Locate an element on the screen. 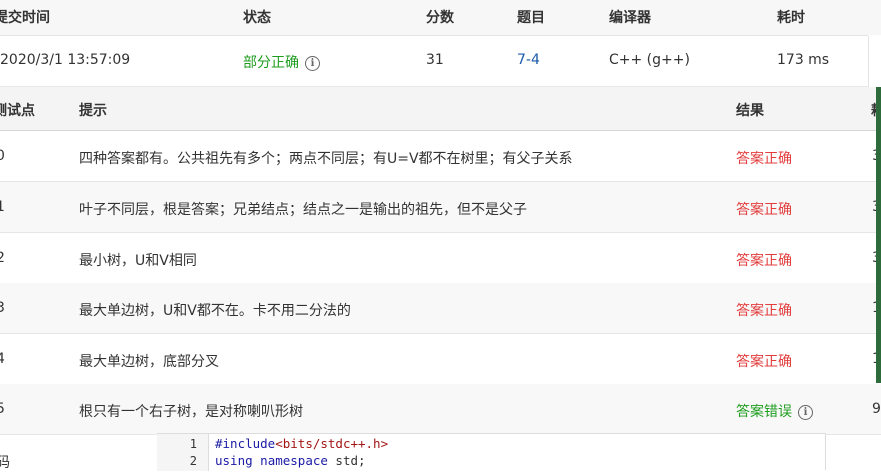  code-editor-border is located at coordinates (825, 451).